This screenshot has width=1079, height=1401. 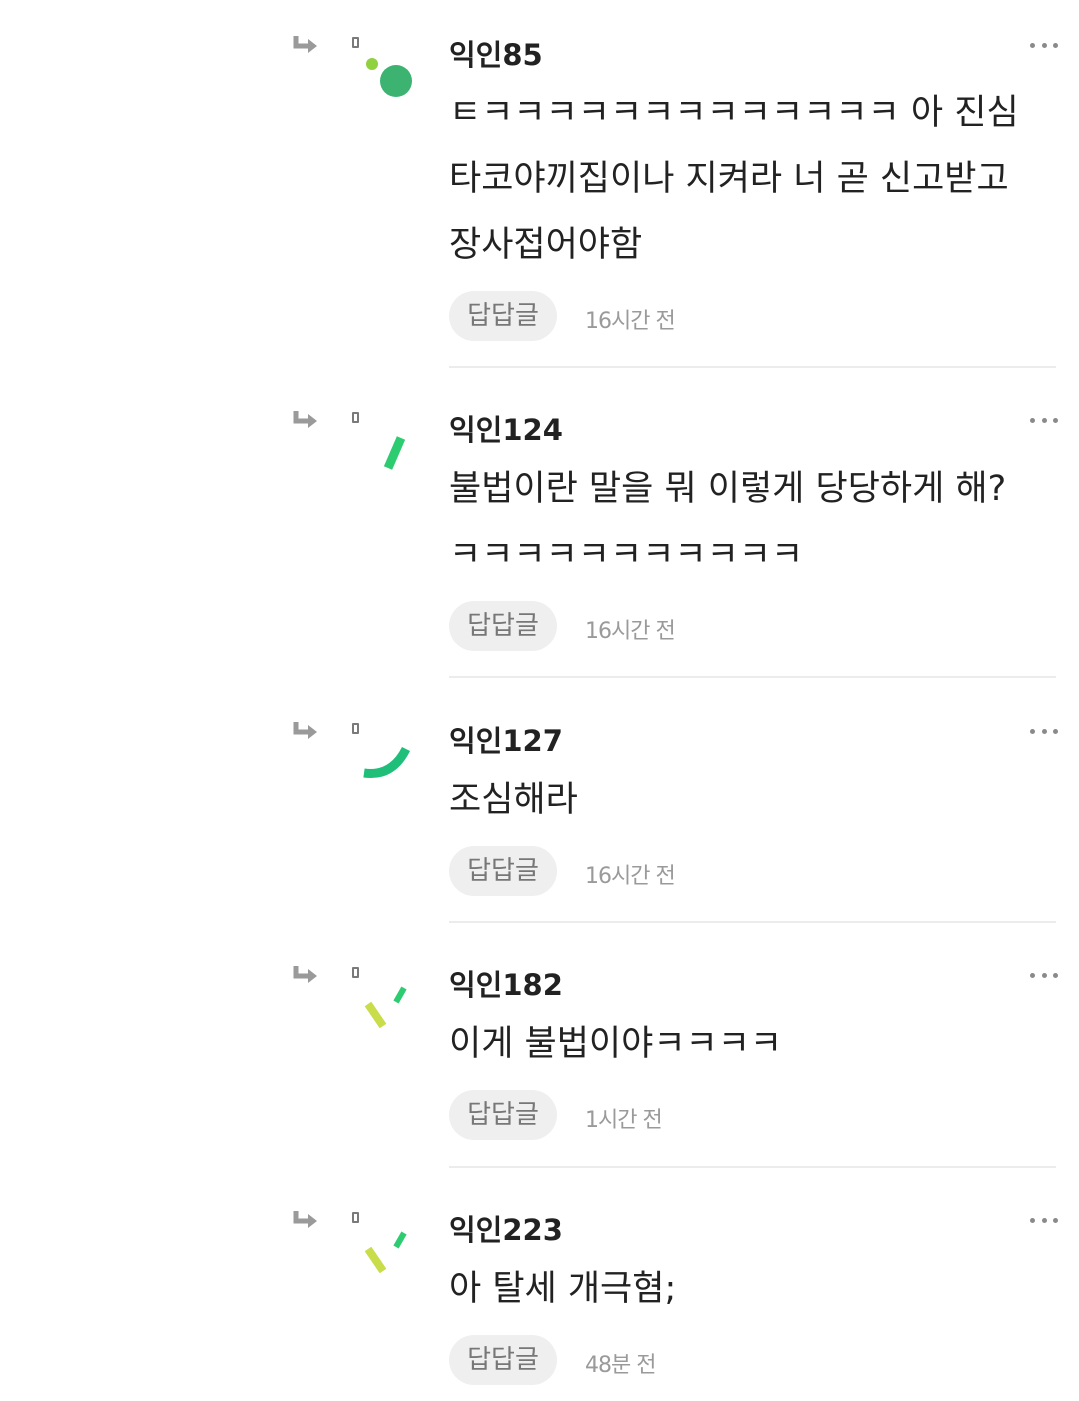 I want to click on comment-line: ㅌㅋㅋㅋㅋㅋㅋㅋㅋㅋㅋㅋㅋㅋ 아 진심, so click(x=734, y=113).